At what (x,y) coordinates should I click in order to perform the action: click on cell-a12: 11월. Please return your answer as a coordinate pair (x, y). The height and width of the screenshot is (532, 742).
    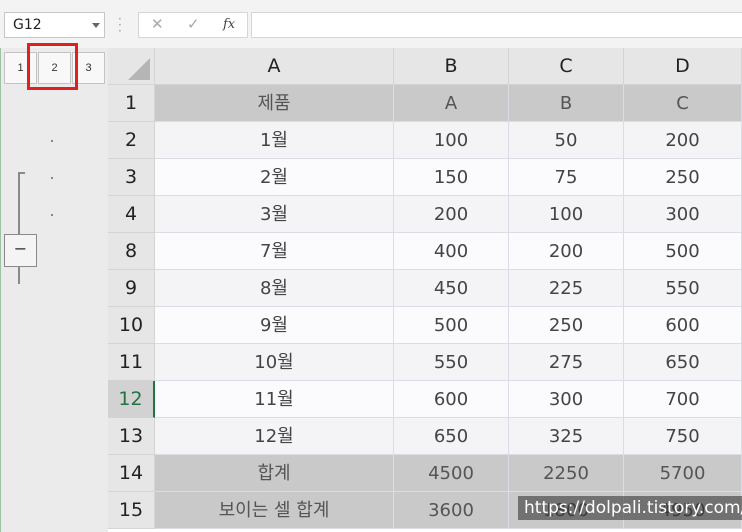
    Looking at the image, I should click on (274, 399).